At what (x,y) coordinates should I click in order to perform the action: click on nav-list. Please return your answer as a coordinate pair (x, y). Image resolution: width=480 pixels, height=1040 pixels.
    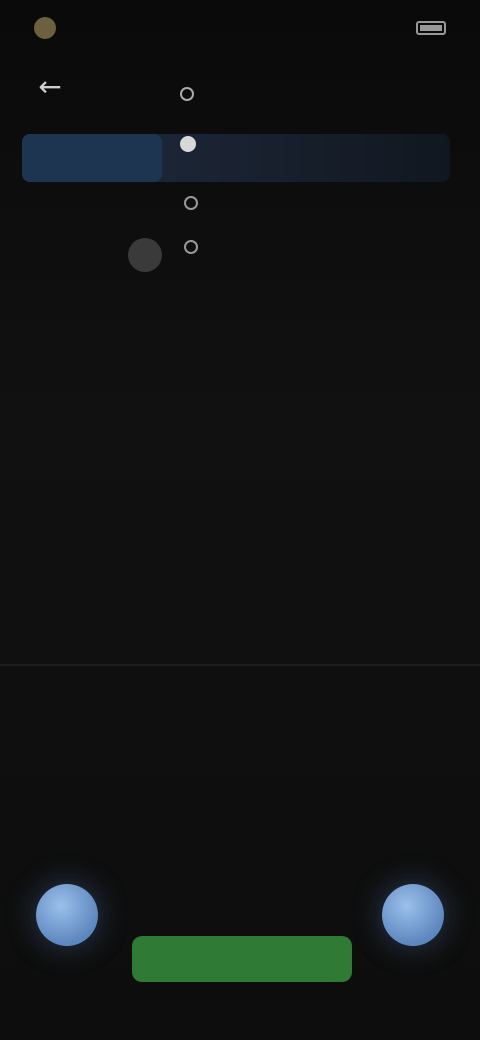
    Looking at the image, I should click on (320, 94).